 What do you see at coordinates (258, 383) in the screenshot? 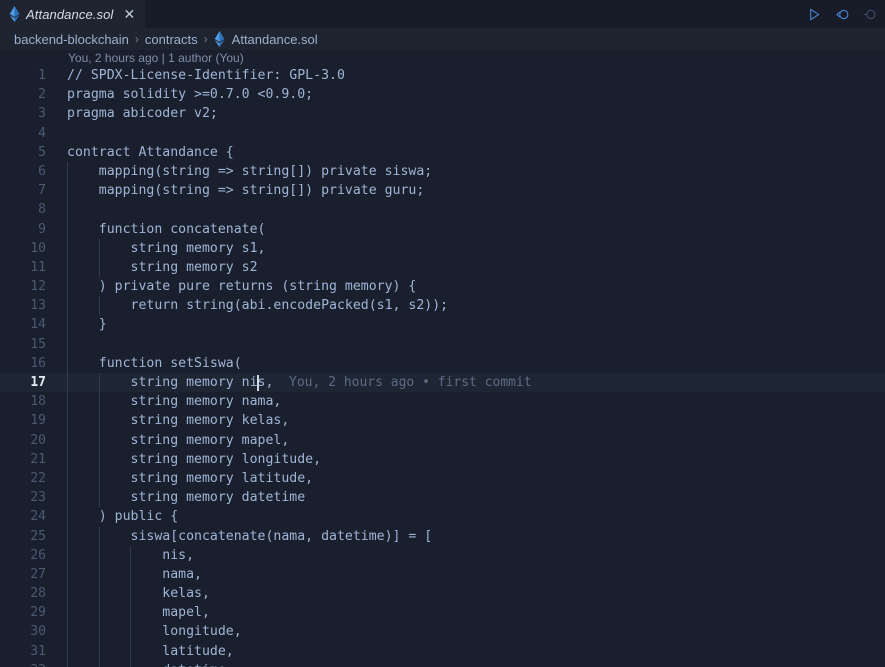
I see `text-cursor` at bounding box center [258, 383].